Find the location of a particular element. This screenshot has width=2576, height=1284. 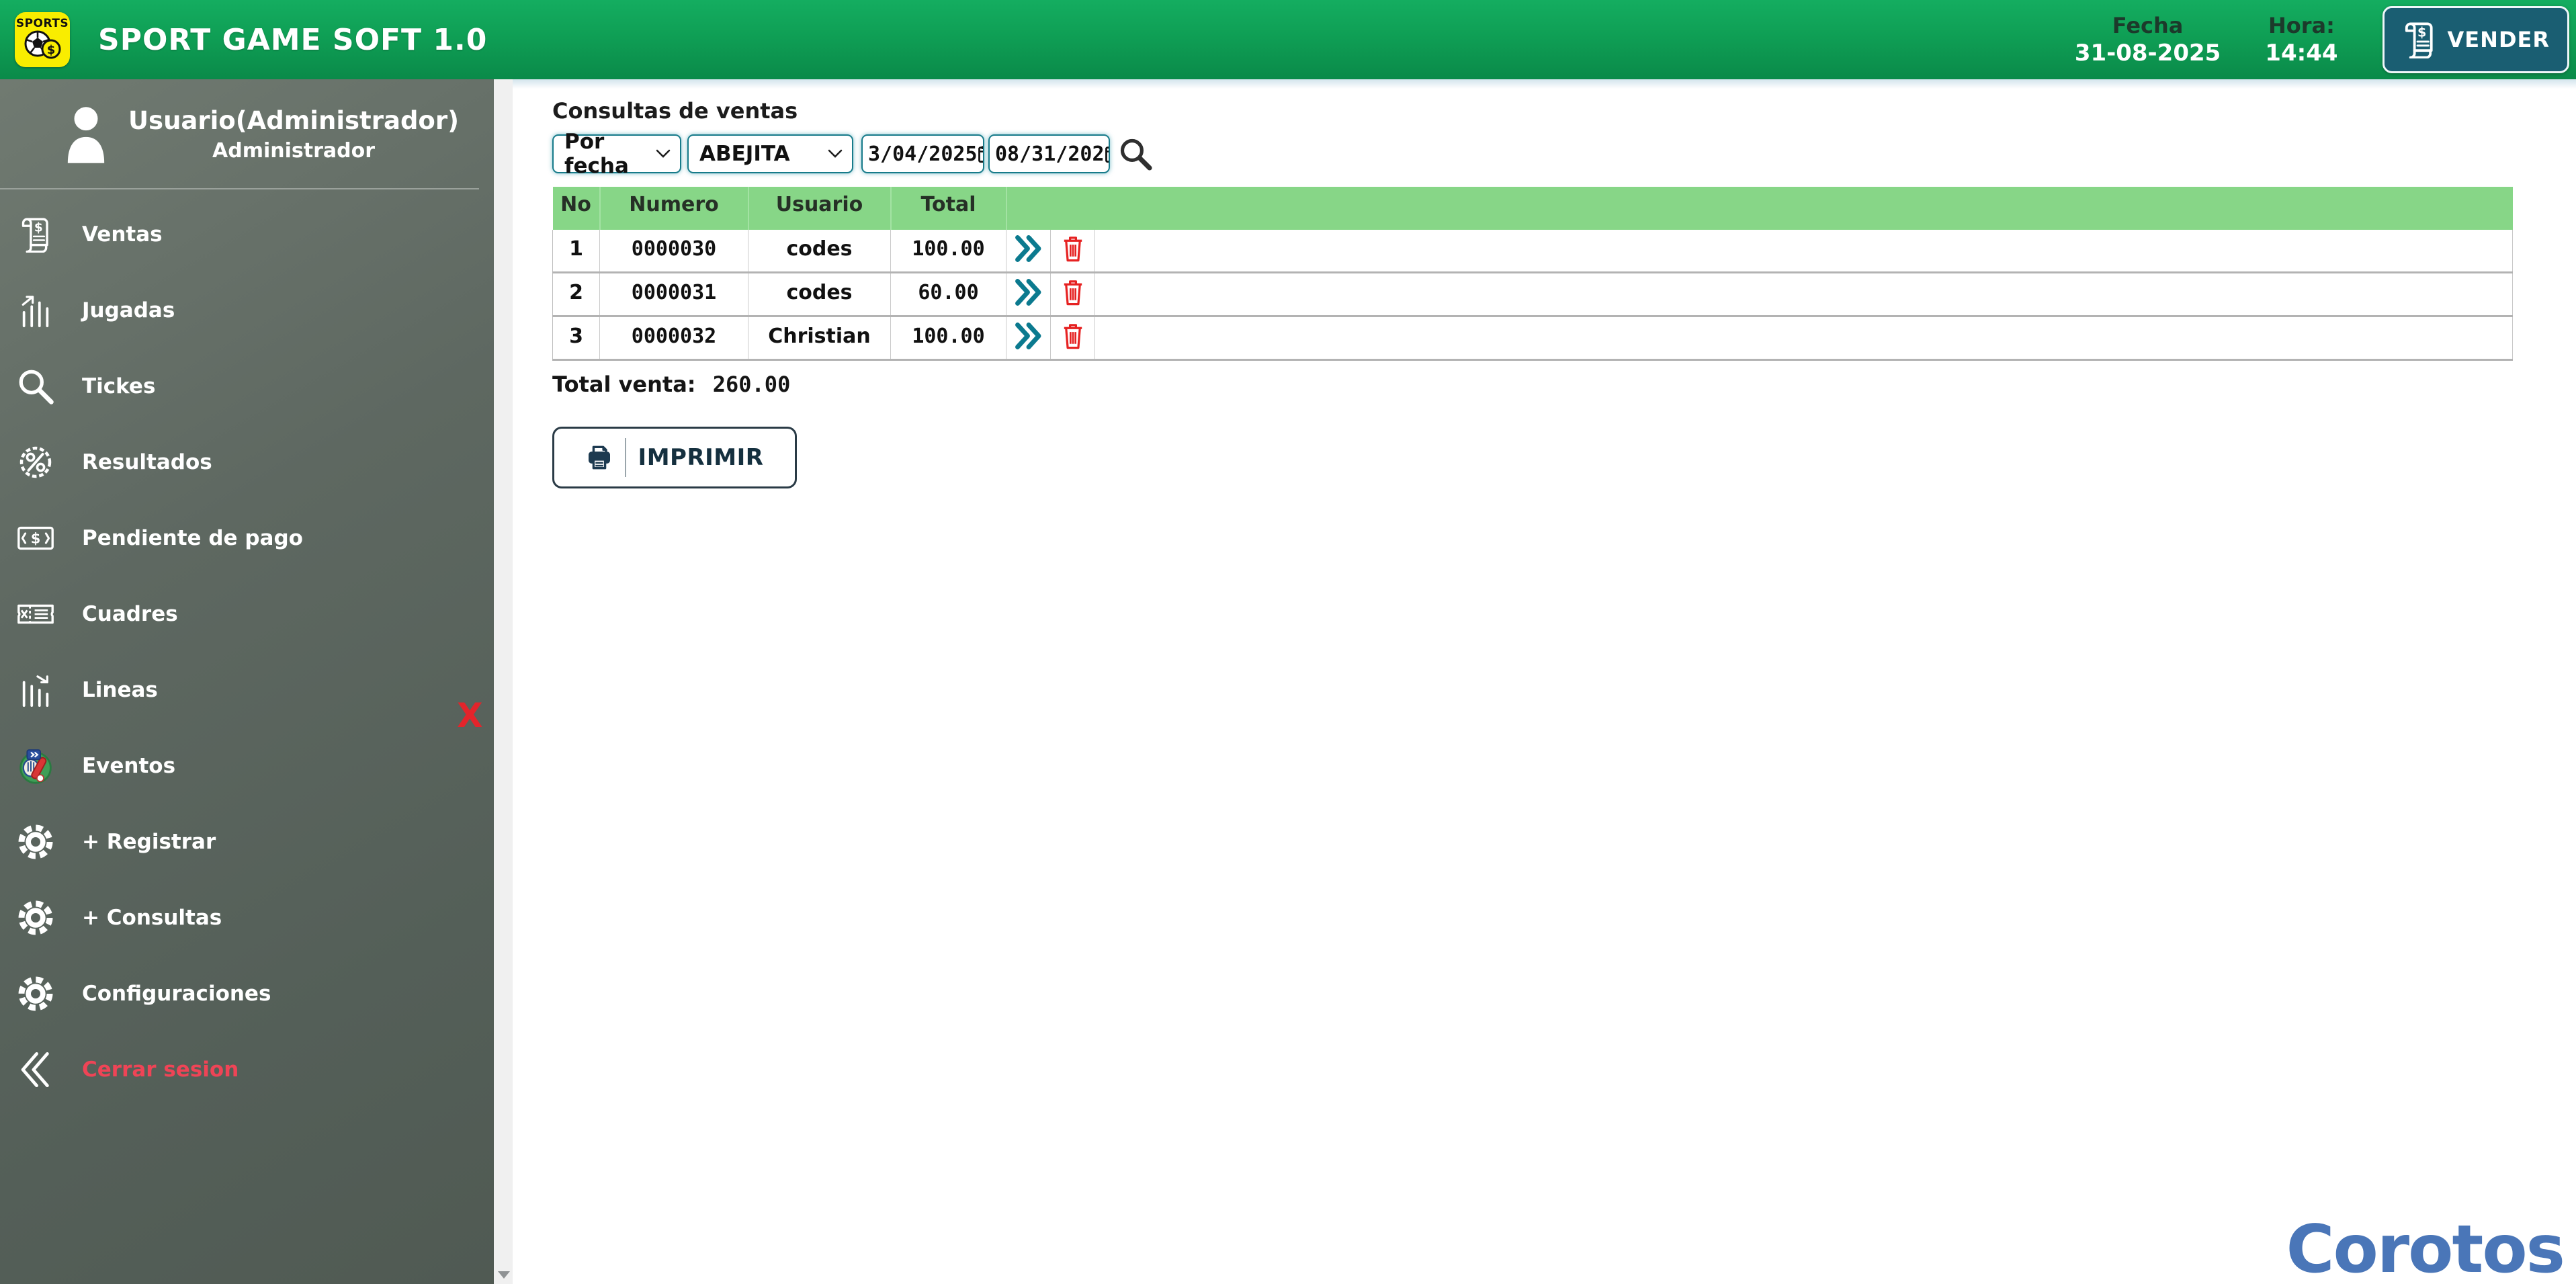

table-row: 3 0000032 Christian 100.00 is located at coordinates (1532, 338).